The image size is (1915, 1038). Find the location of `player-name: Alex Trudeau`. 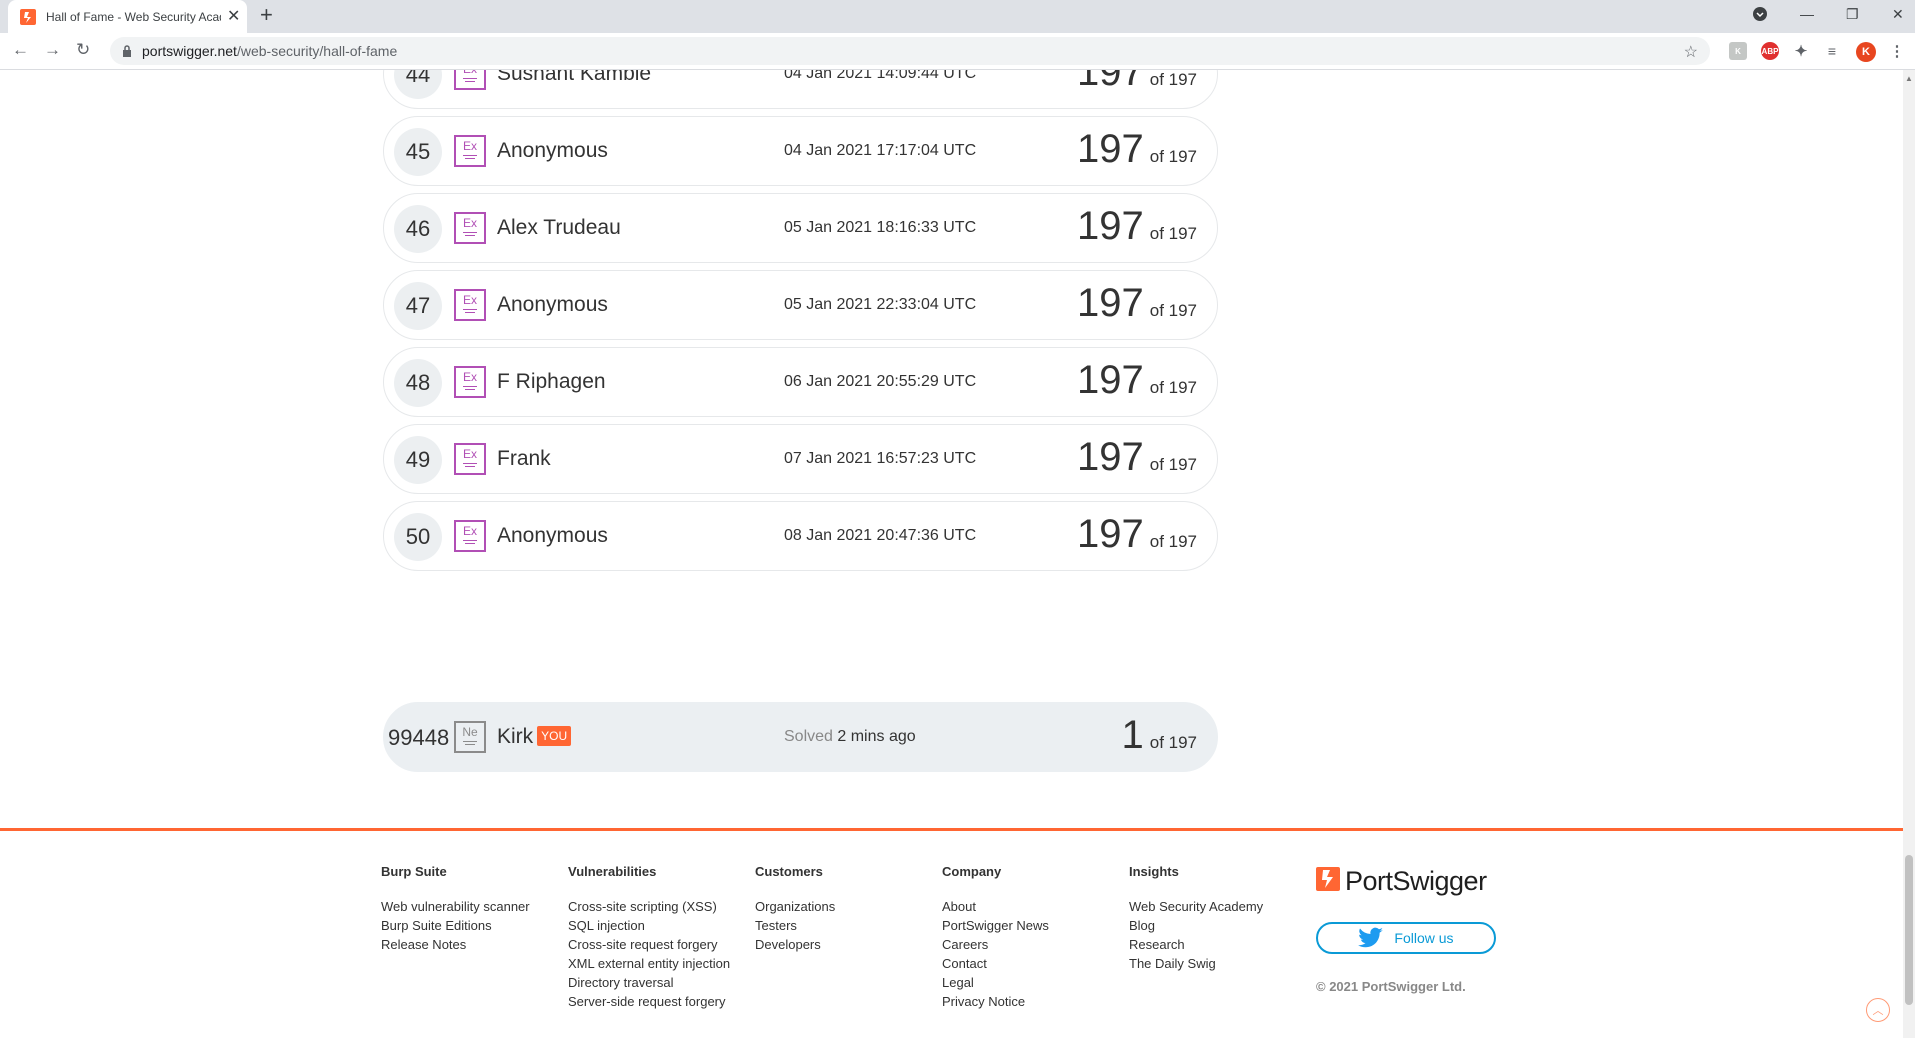

player-name: Alex Trudeau is located at coordinates (559, 227).